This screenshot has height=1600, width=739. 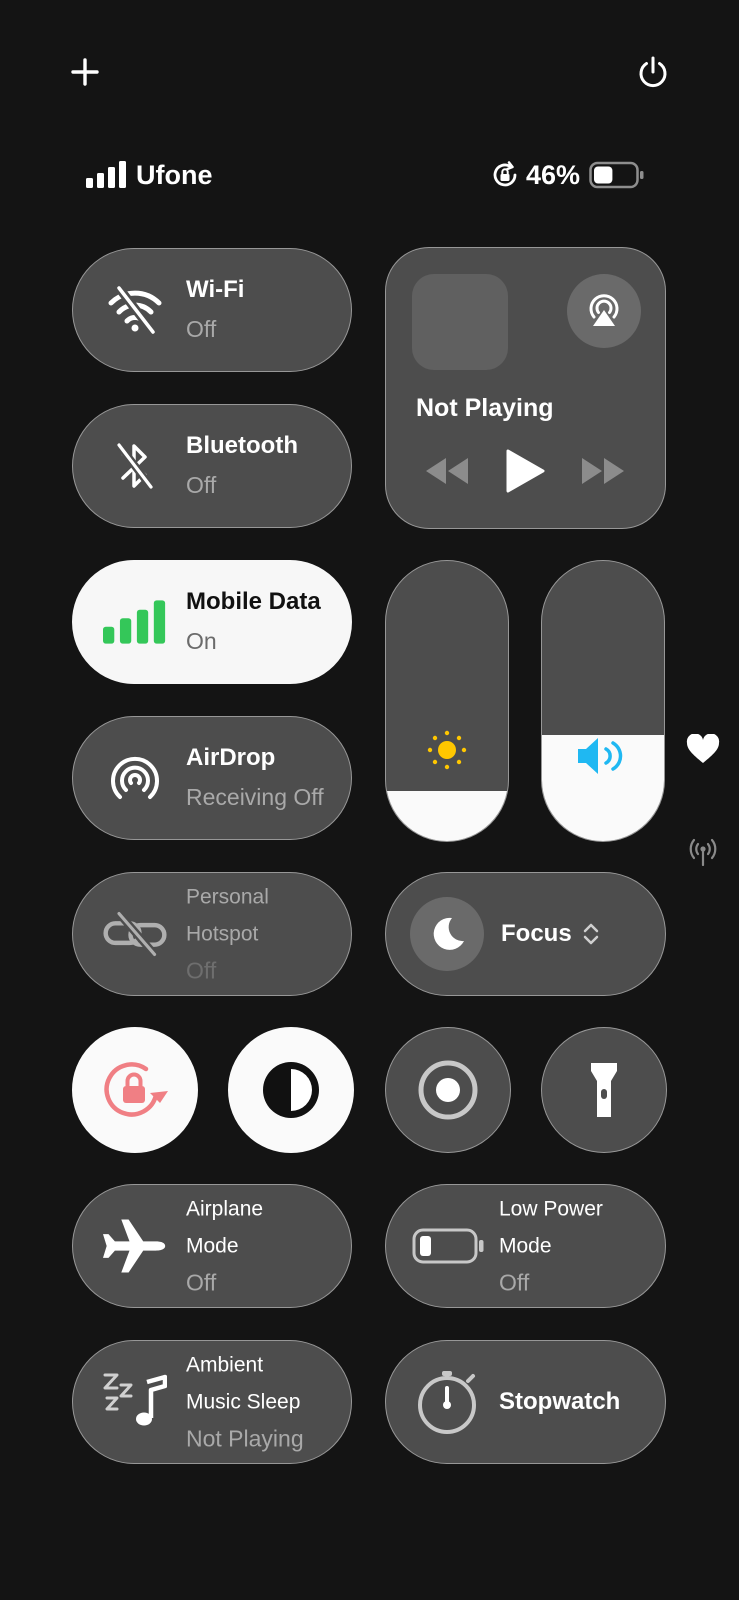 I want to click on ambient-title-line1: Ambient, so click(x=225, y=1365).